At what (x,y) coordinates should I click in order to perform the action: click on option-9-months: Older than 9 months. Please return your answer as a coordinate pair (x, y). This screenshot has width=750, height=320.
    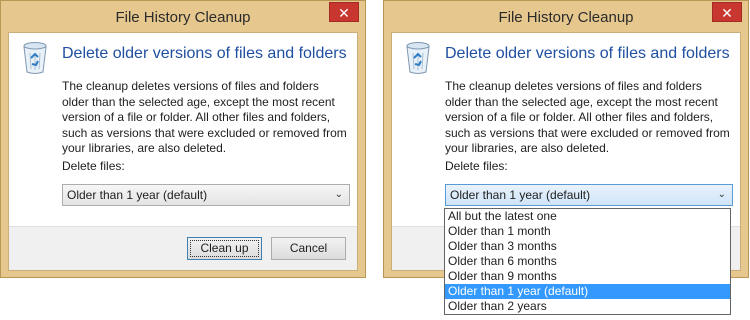
    Looking at the image, I should click on (587, 276).